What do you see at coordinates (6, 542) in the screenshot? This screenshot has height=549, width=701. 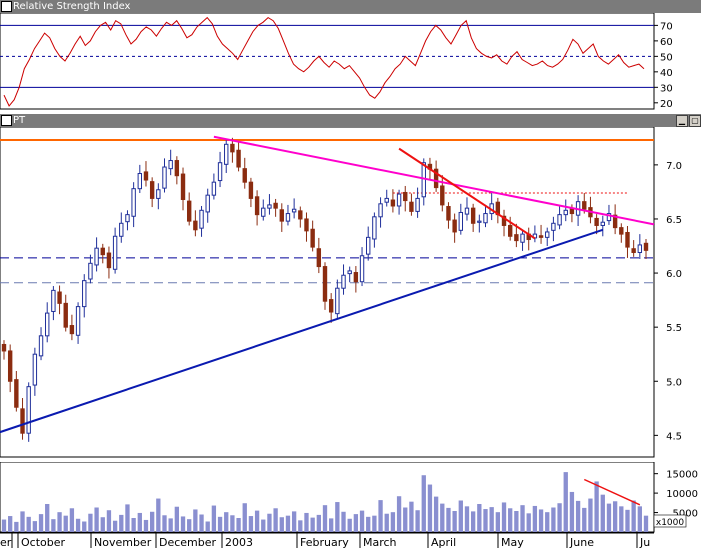 I see `x-axis-month-label: er` at bounding box center [6, 542].